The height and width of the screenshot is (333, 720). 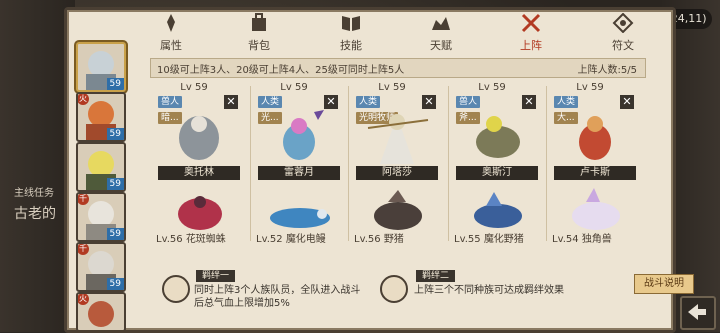 What do you see at coordinates (441, 31) in the screenshot?
I see `tab-talent: 天赋` at bounding box center [441, 31].